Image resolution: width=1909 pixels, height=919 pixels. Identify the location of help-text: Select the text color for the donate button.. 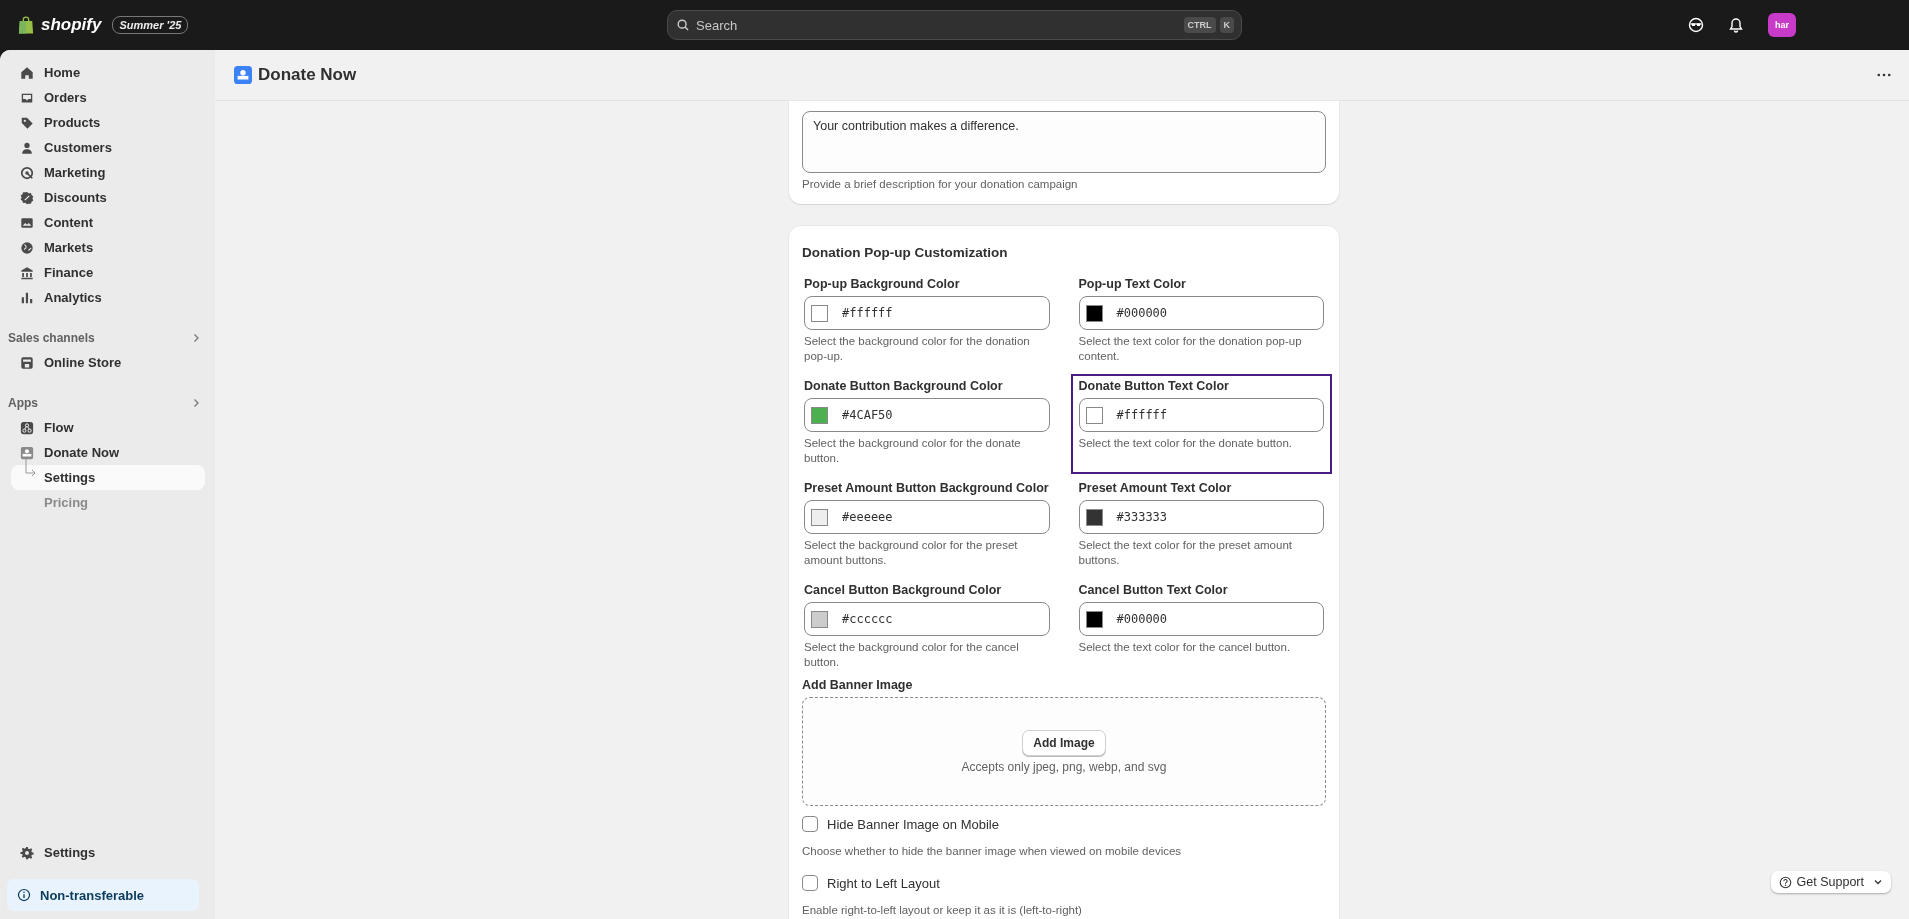
(1186, 443).